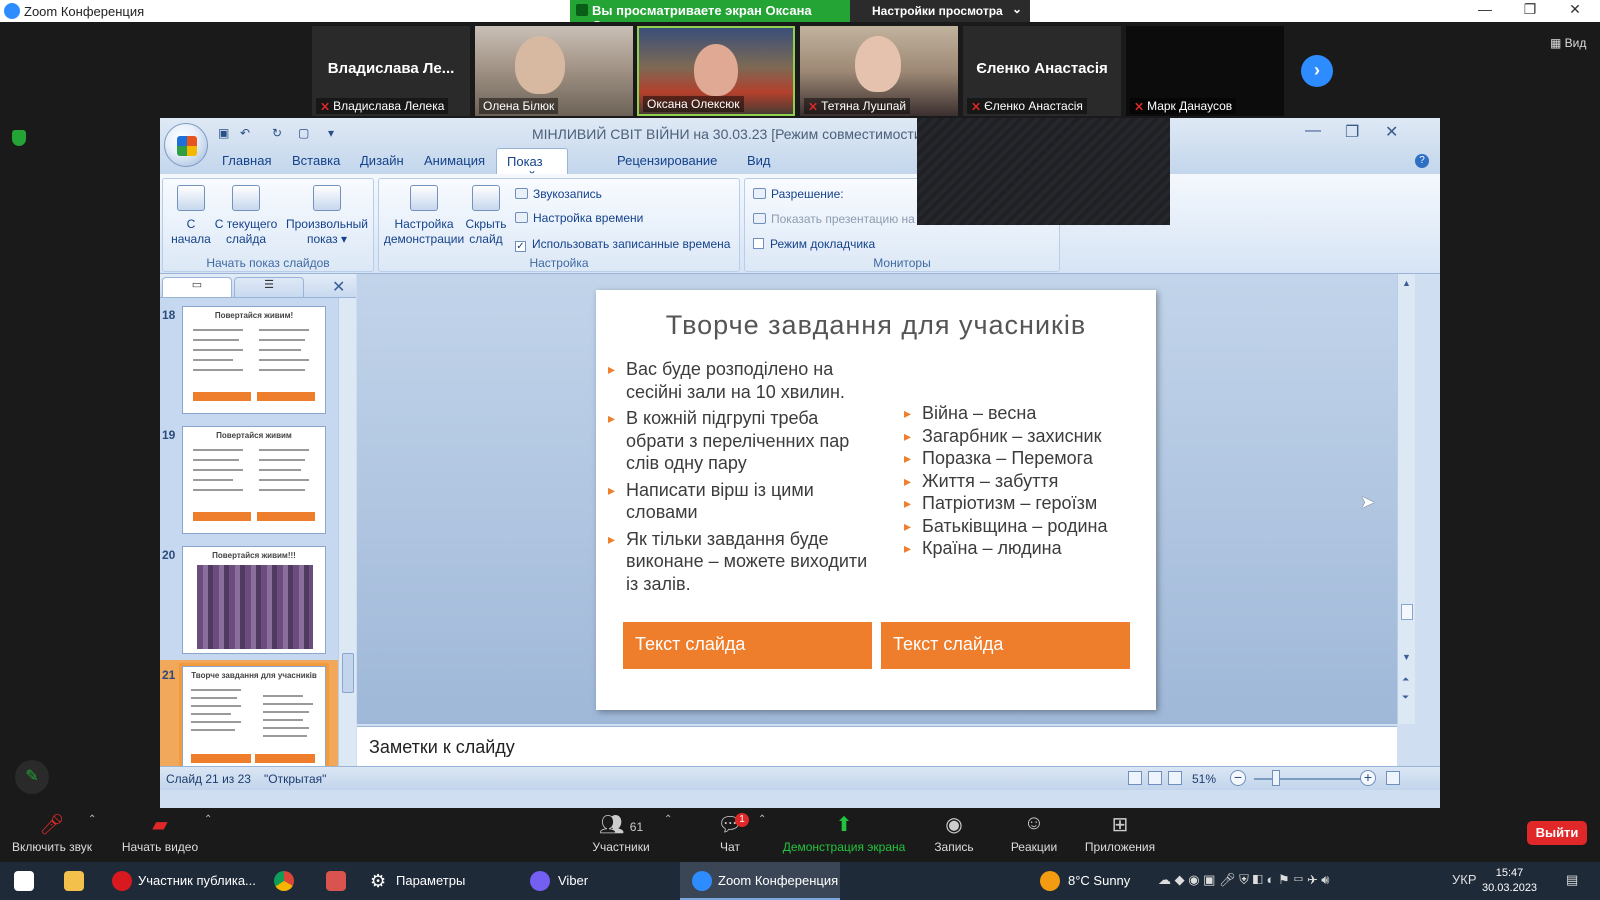  I want to click on reactions-button: ☺ Реакции, so click(1034, 833).